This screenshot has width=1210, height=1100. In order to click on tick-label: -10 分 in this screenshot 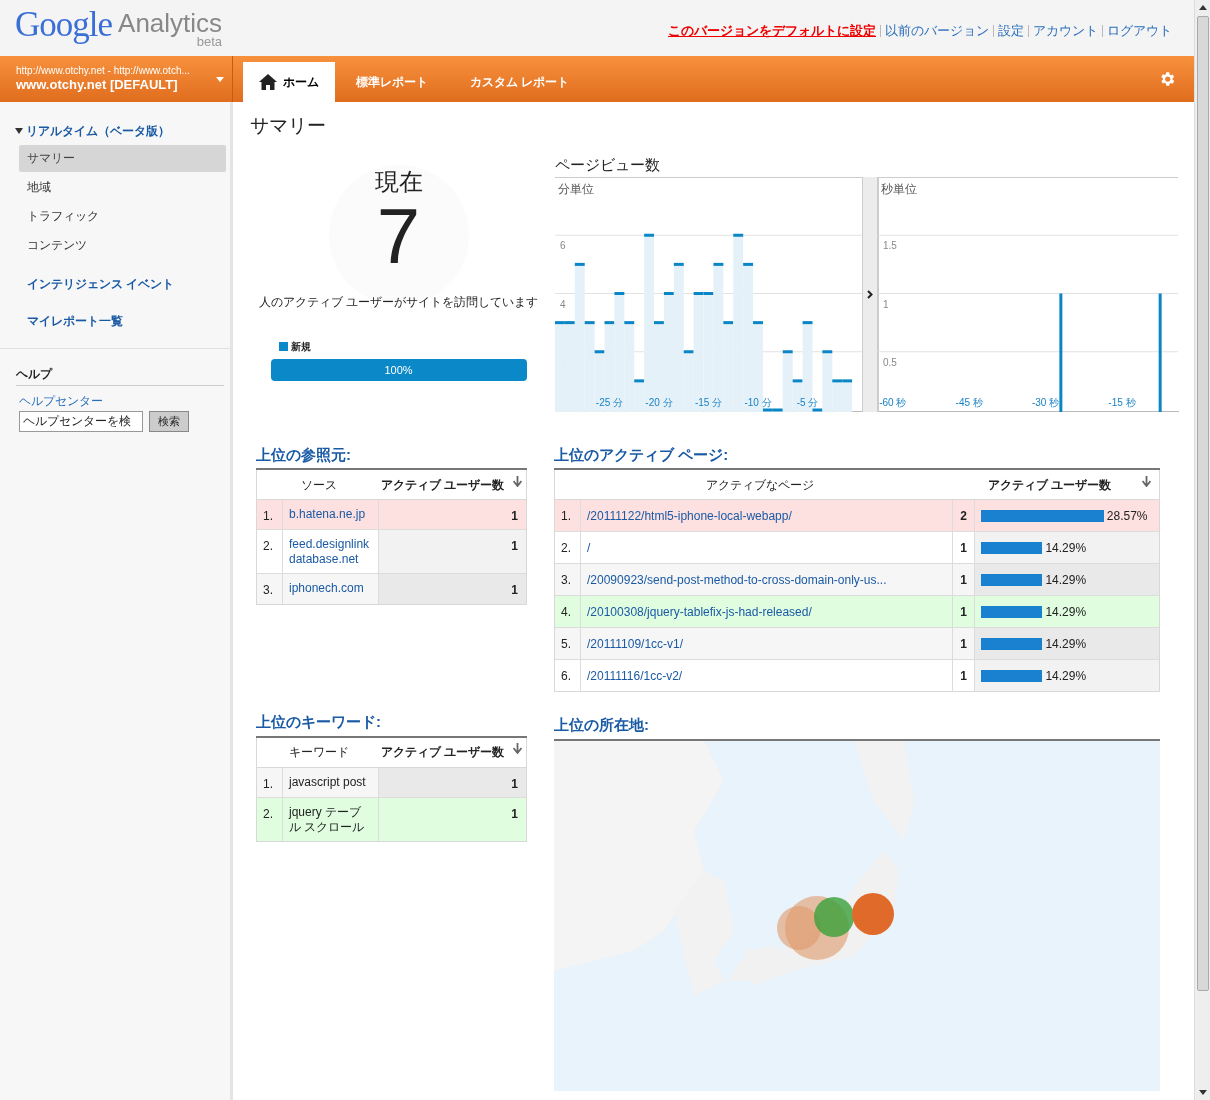, I will do `click(758, 402)`.